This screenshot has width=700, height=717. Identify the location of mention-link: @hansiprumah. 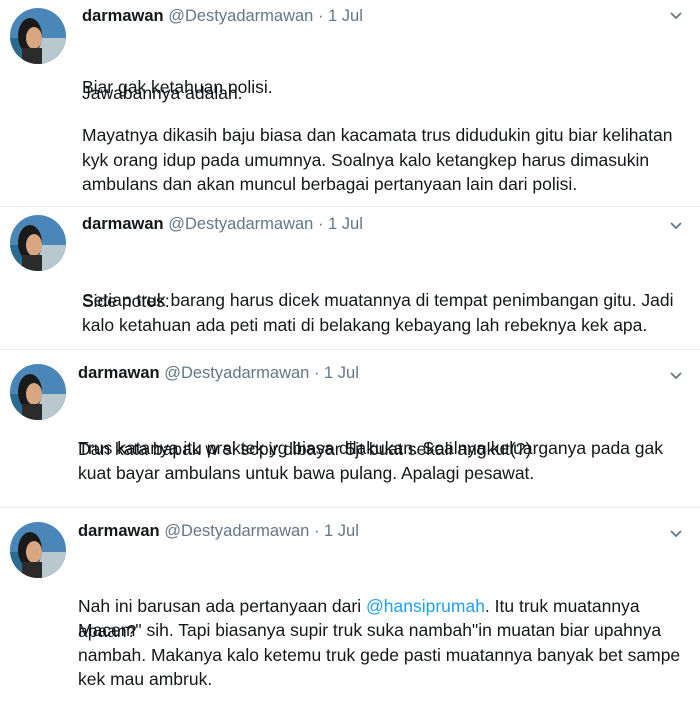
(425, 606).